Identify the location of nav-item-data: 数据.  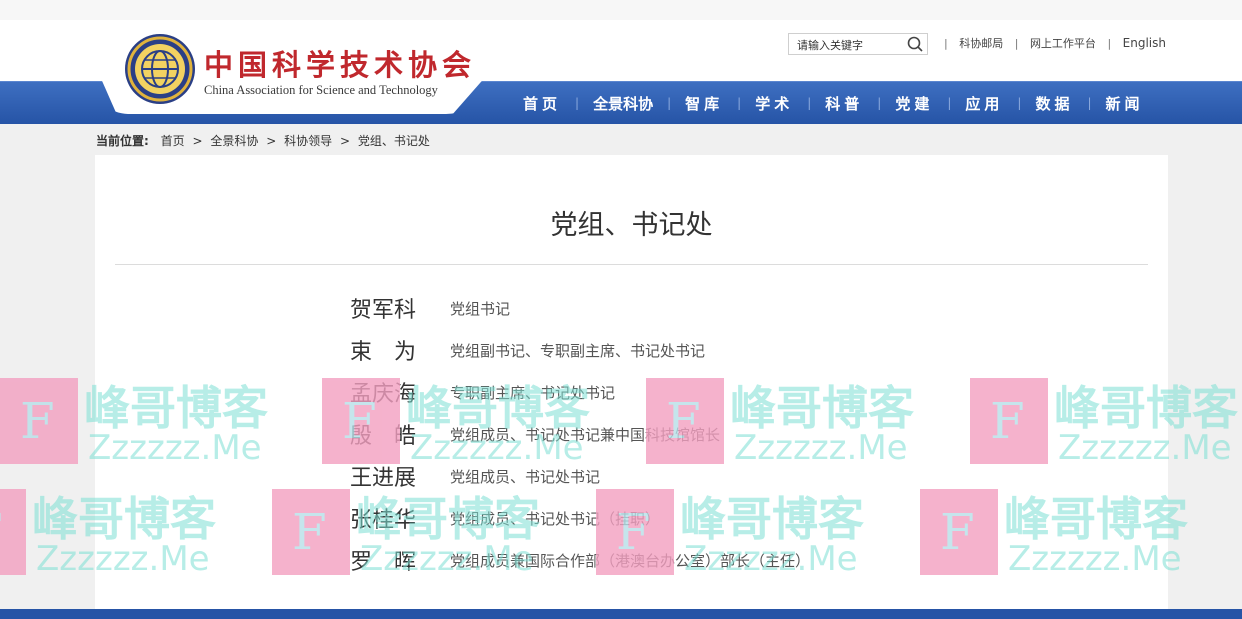
(1054, 103).